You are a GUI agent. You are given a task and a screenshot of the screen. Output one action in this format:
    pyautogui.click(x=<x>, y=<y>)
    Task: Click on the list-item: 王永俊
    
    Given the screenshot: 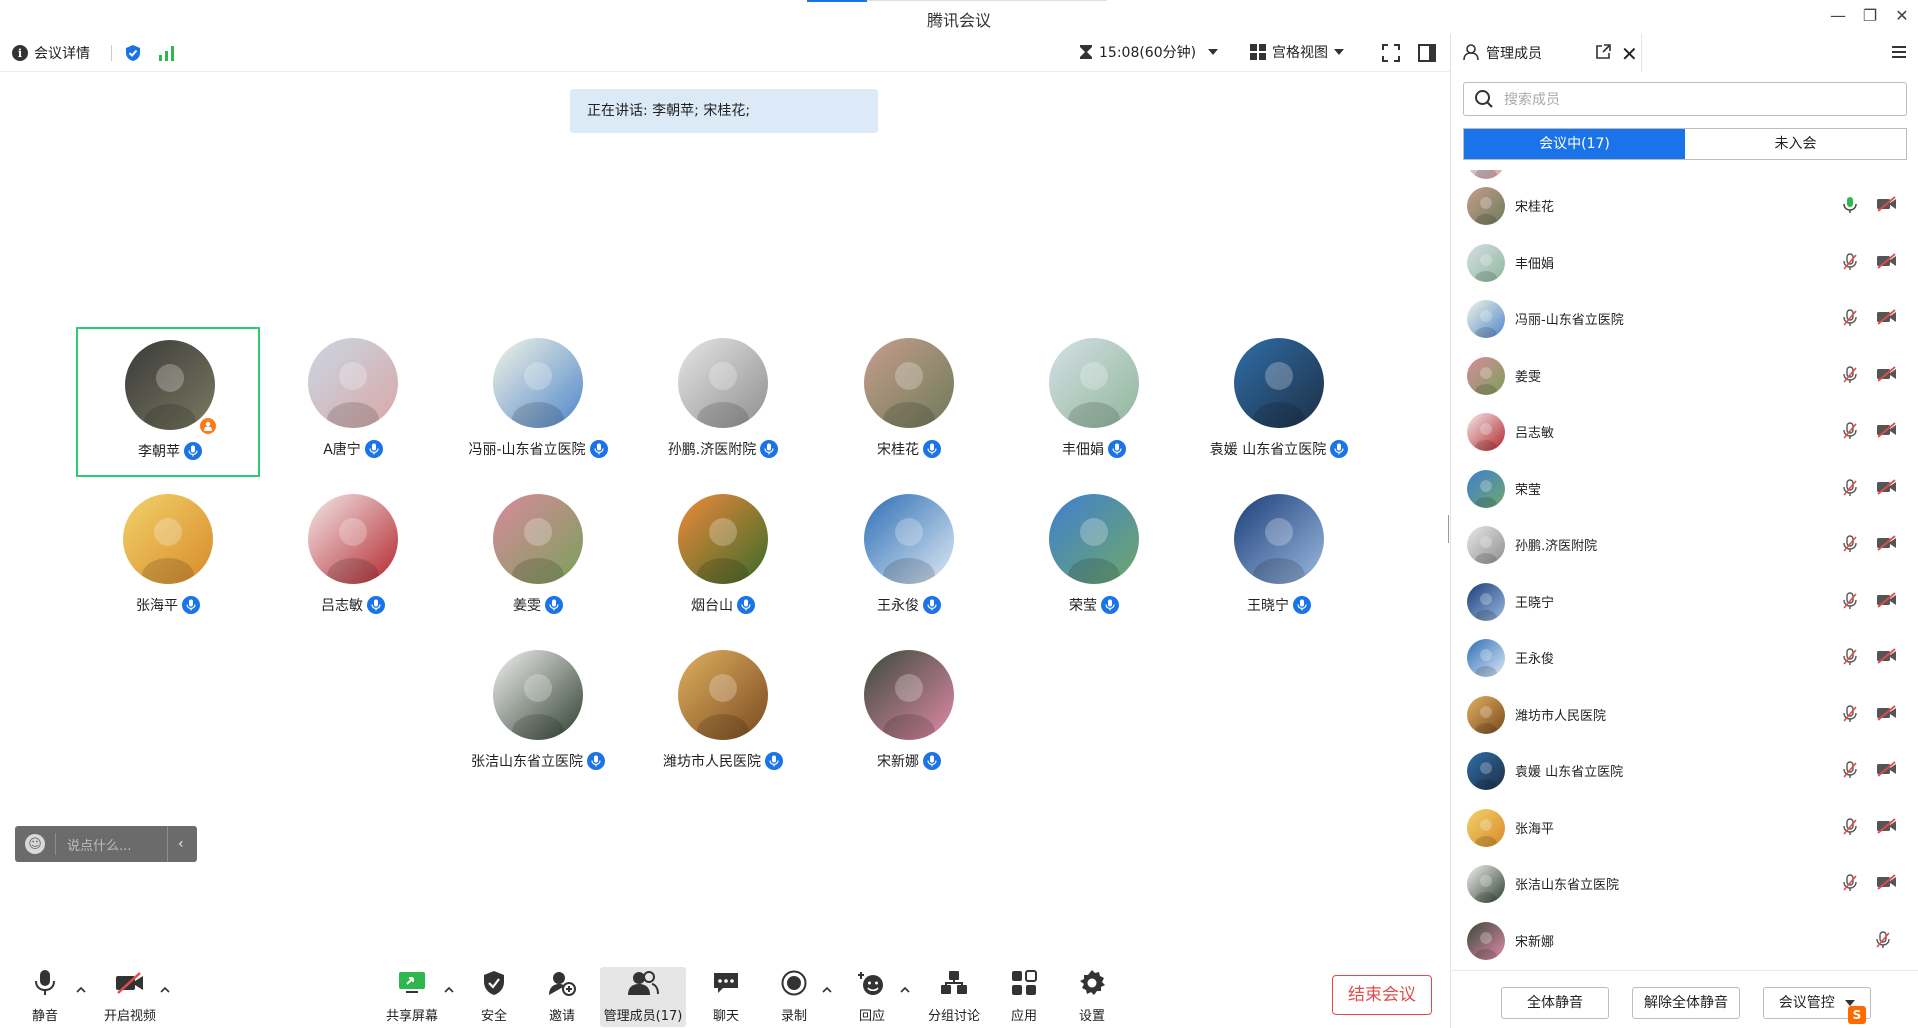 What is the action you would take?
    pyautogui.click(x=1684, y=657)
    